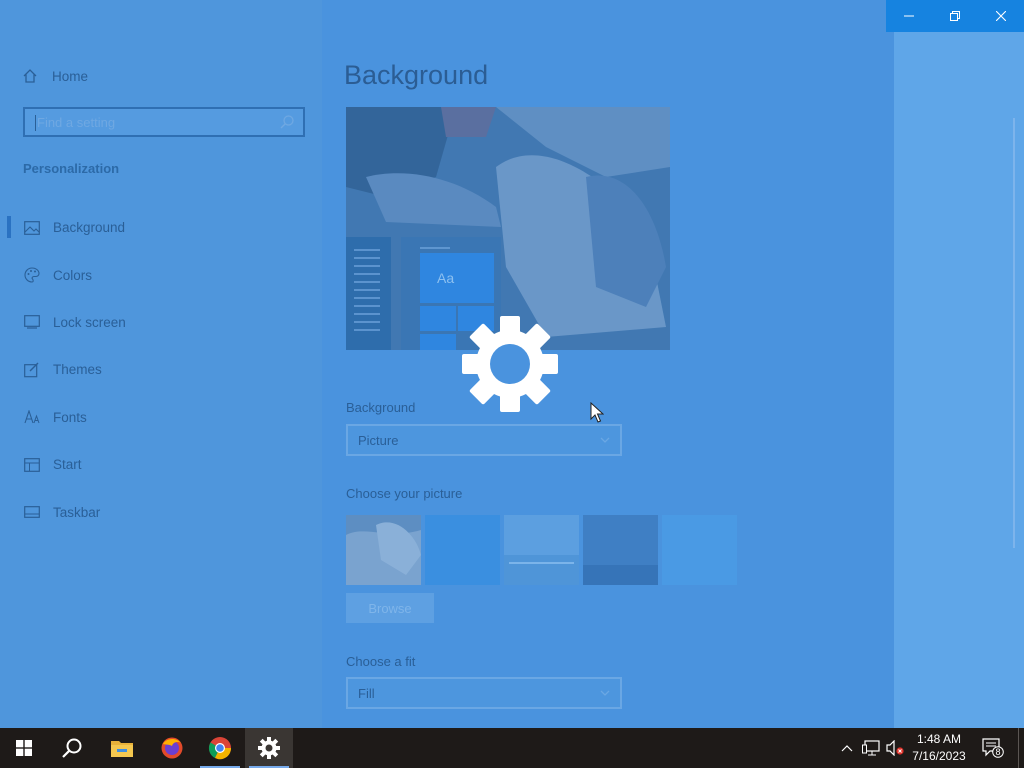 Image resolution: width=1024 pixels, height=768 pixels. I want to click on network-icon, so click(871, 748).